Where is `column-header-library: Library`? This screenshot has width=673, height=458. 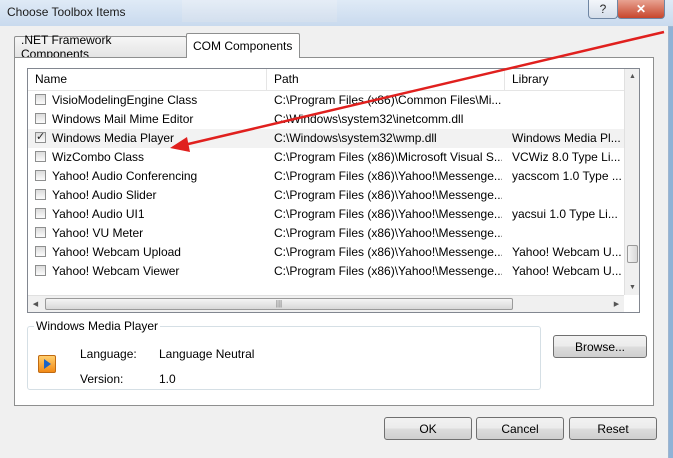
column-header-library: Library is located at coordinates (565, 79).